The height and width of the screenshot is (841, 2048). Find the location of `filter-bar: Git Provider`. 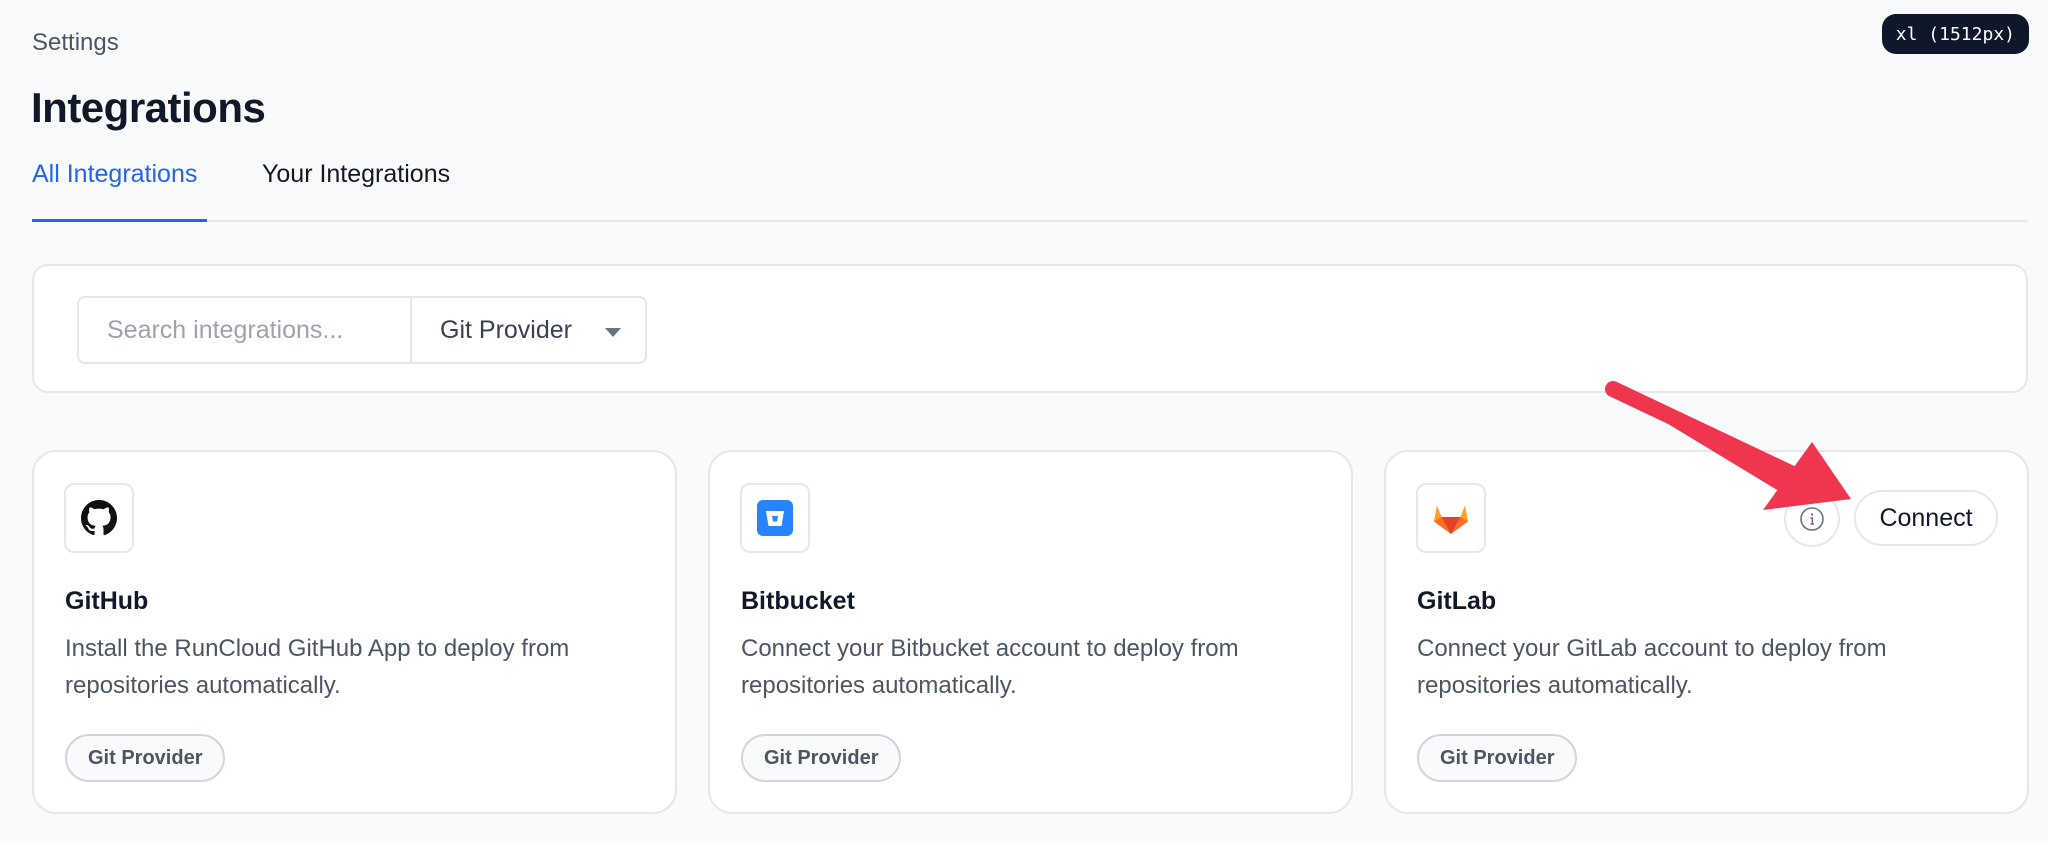

filter-bar: Git Provider is located at coordinates (1030, 328).